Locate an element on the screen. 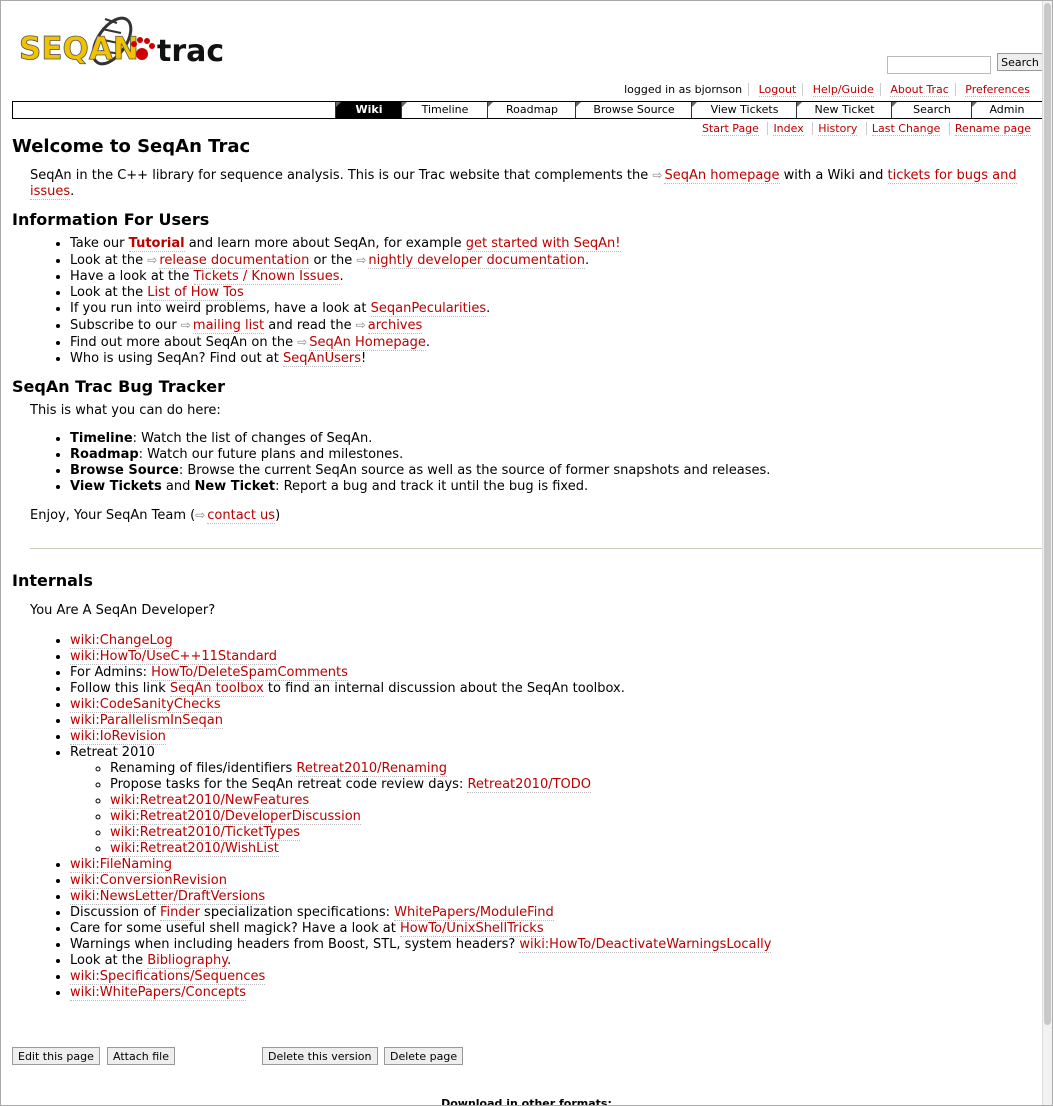  preferences-link: Preferences is located at coordinates (997, 90).